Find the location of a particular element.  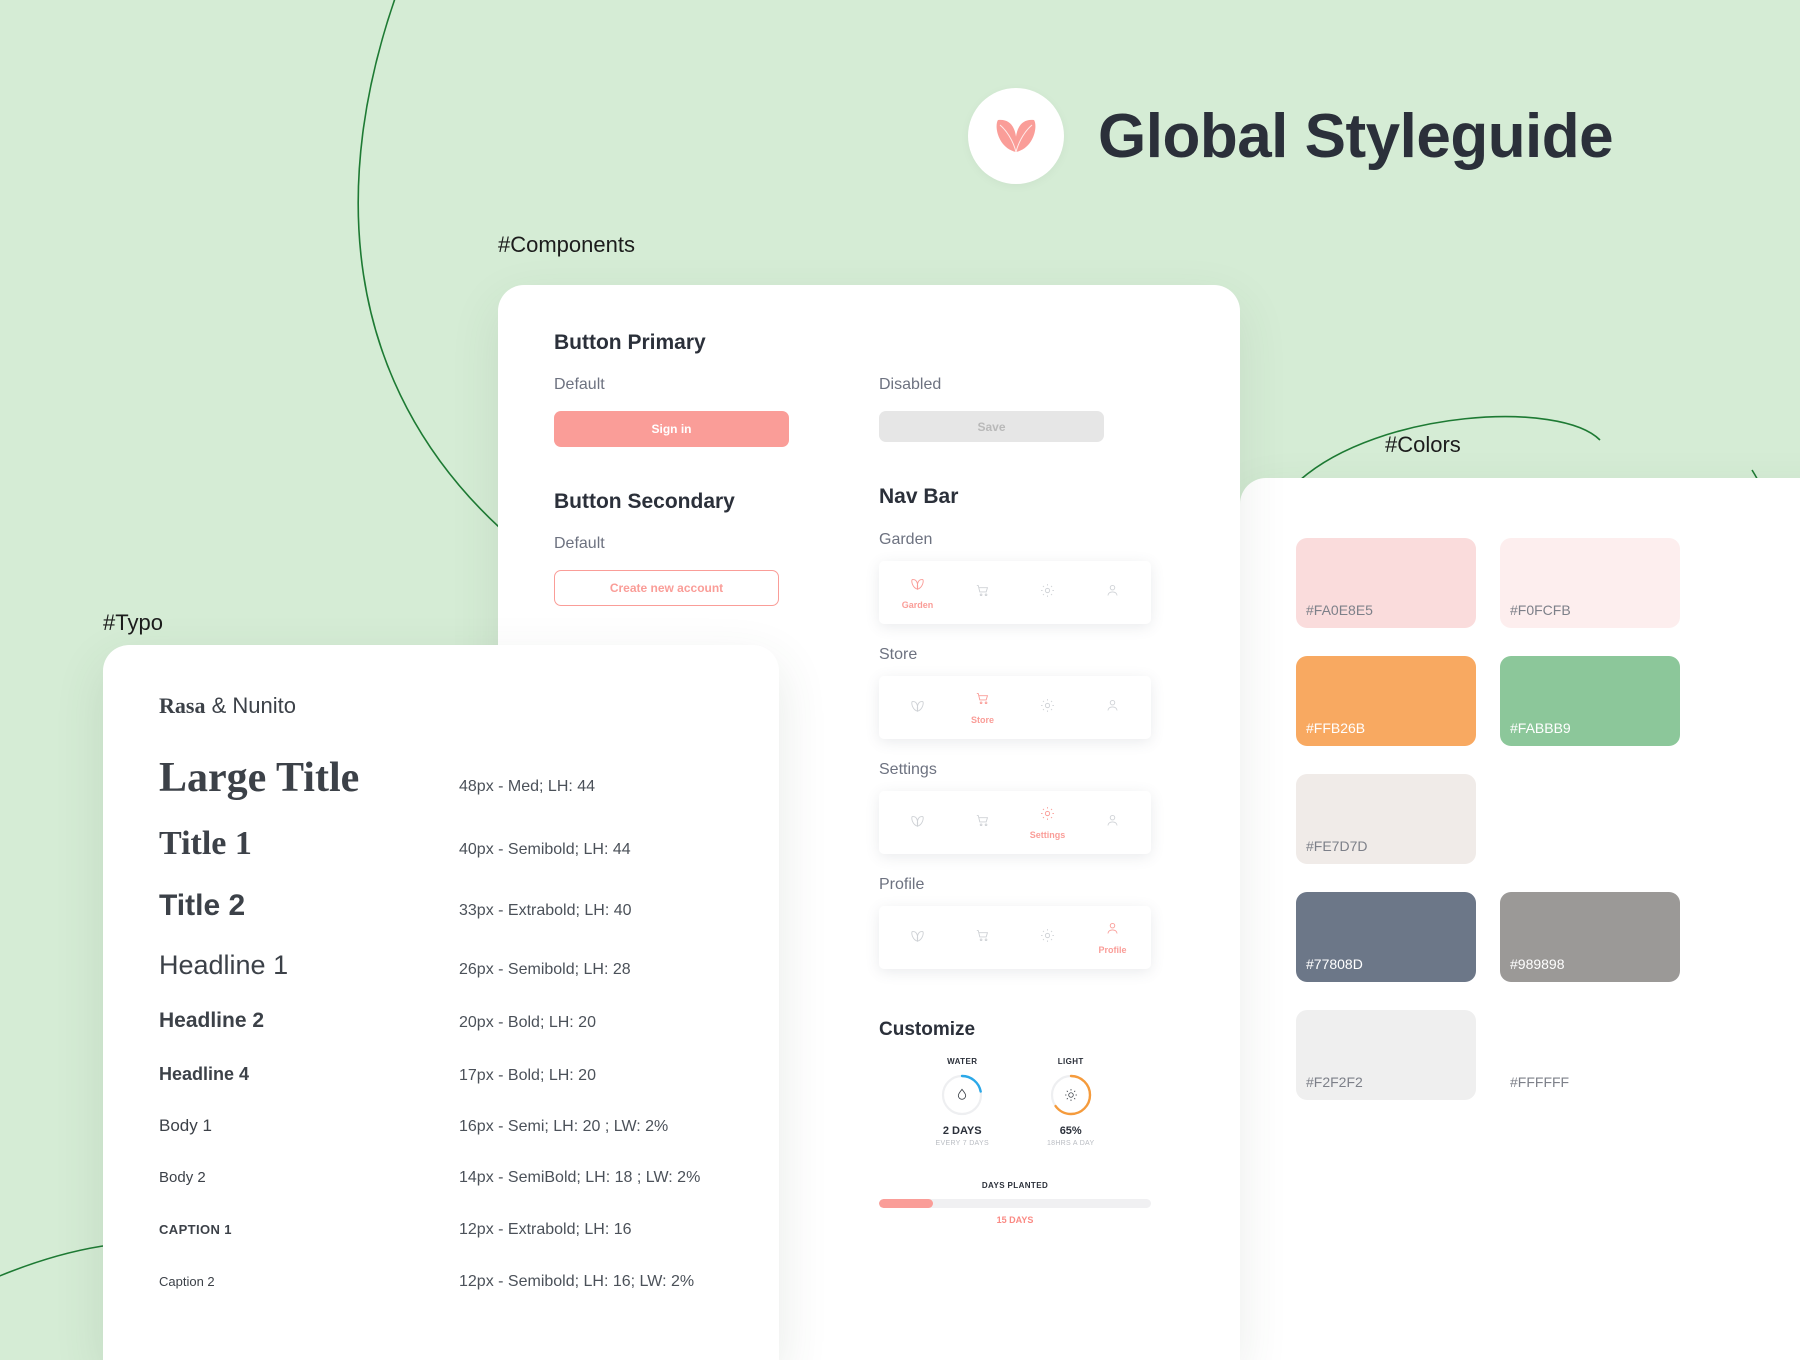

customize-dial: WATER 2 DAYS EVERY 7 DAYS is located at coordinates (962, 1102).